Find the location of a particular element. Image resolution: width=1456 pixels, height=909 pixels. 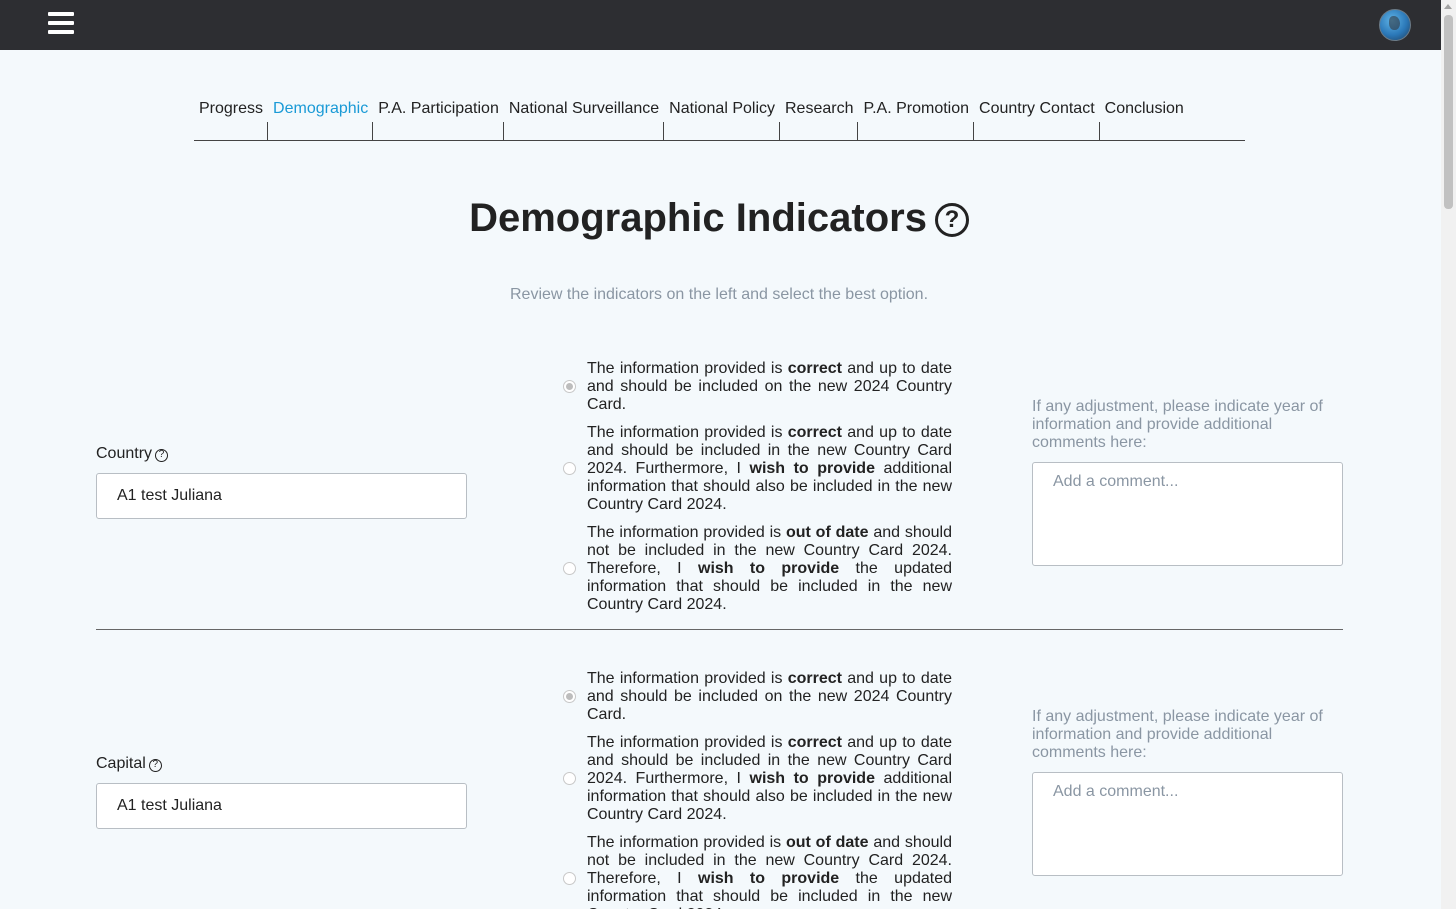

tab-national-policy: National Policy is located at coordinates (722, 116).